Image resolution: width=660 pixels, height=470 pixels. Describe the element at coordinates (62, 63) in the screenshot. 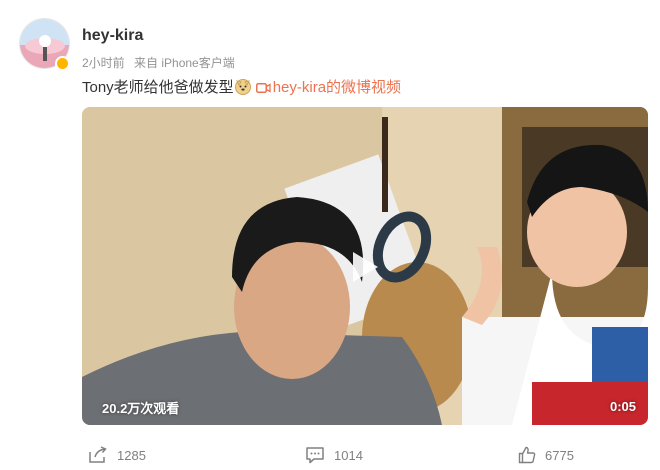

I see `verified-badge-icon` at that location.